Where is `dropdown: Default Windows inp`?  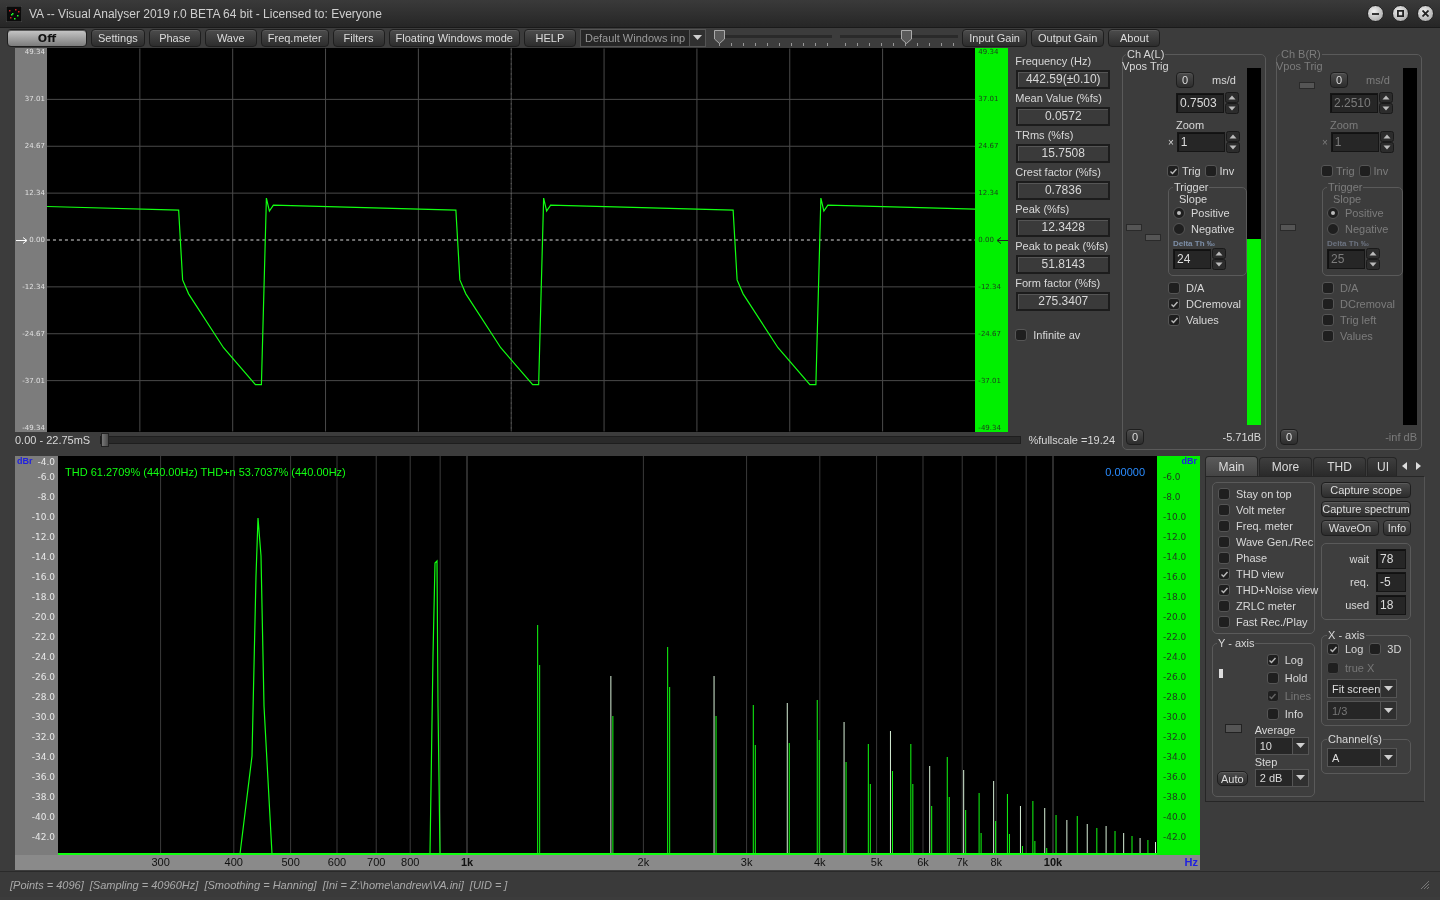
dropdown: Default Windows inp is located at coordinates (643, 38).